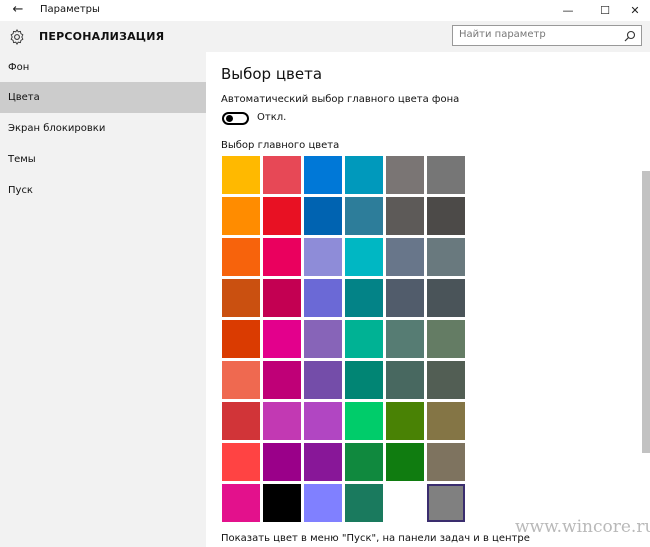  I want to click on auto-color-label: Автоматический выбор главного цвета фона, so click(340, 99).